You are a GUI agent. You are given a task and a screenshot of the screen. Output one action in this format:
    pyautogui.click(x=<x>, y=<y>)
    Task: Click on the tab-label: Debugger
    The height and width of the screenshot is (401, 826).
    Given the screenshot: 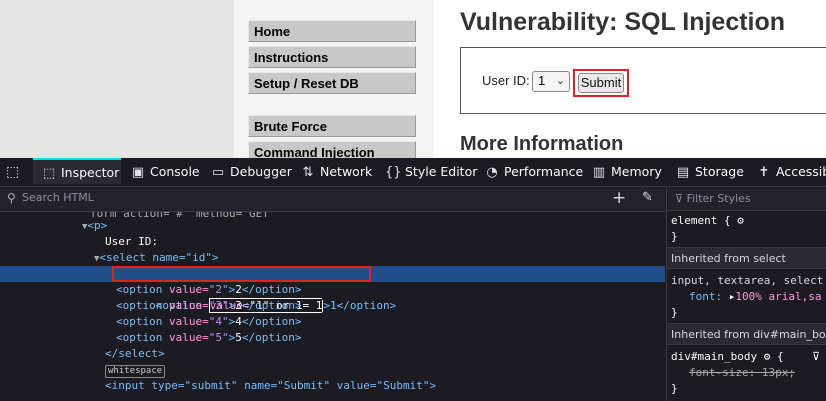 What is the action you would take?
    pyautogui.click(x=261, y=171)
    